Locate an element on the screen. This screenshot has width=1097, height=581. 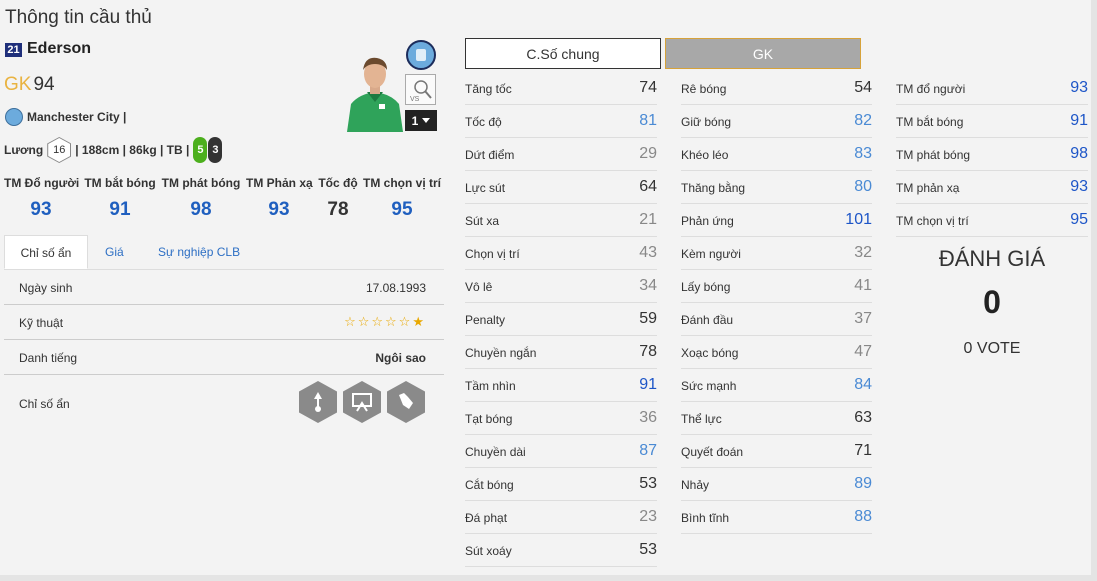
stat-row: Penalty 59 is located at coordinates (561, 319).